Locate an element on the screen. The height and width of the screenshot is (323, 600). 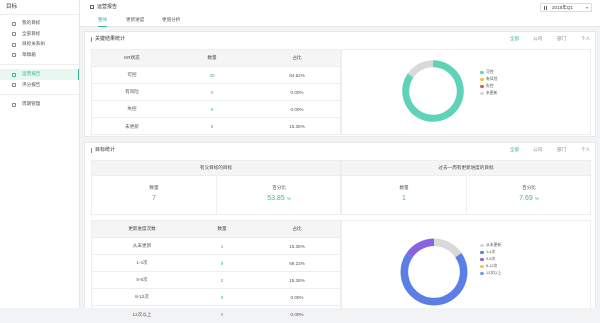
cell-label: 从未更新 is located at coordinates (142, 245).